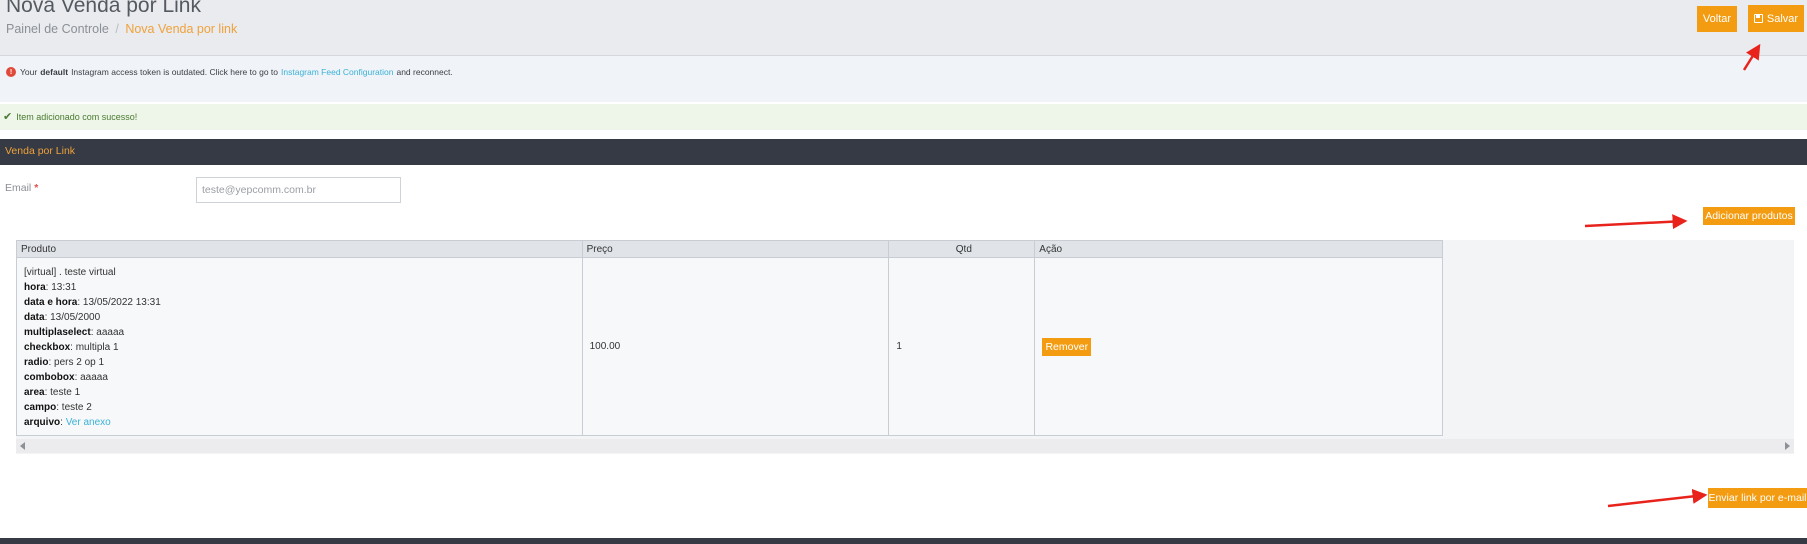 This screenshot has height=544, width=1807. I want to click on footer-bar, so click(903, 541).